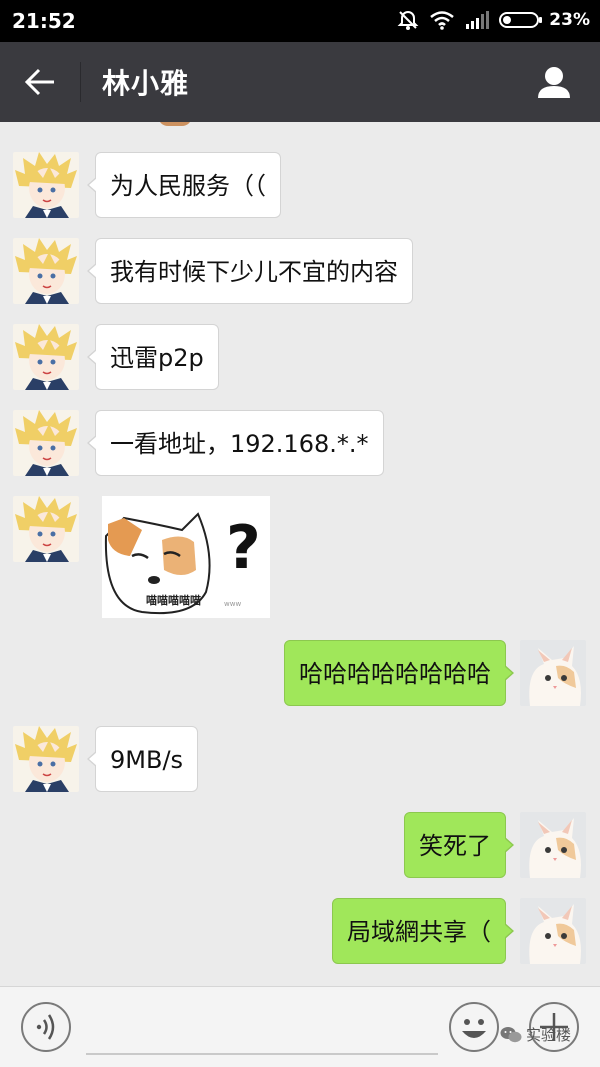  I want to click on message-bubble-incoming: 9MB/s, so click(142, 759).